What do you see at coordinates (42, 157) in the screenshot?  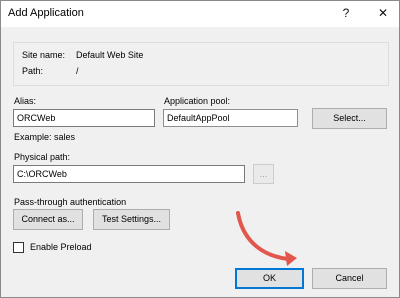 I see `physical-path-label: Physical path:` at bounding box center [42, 157].